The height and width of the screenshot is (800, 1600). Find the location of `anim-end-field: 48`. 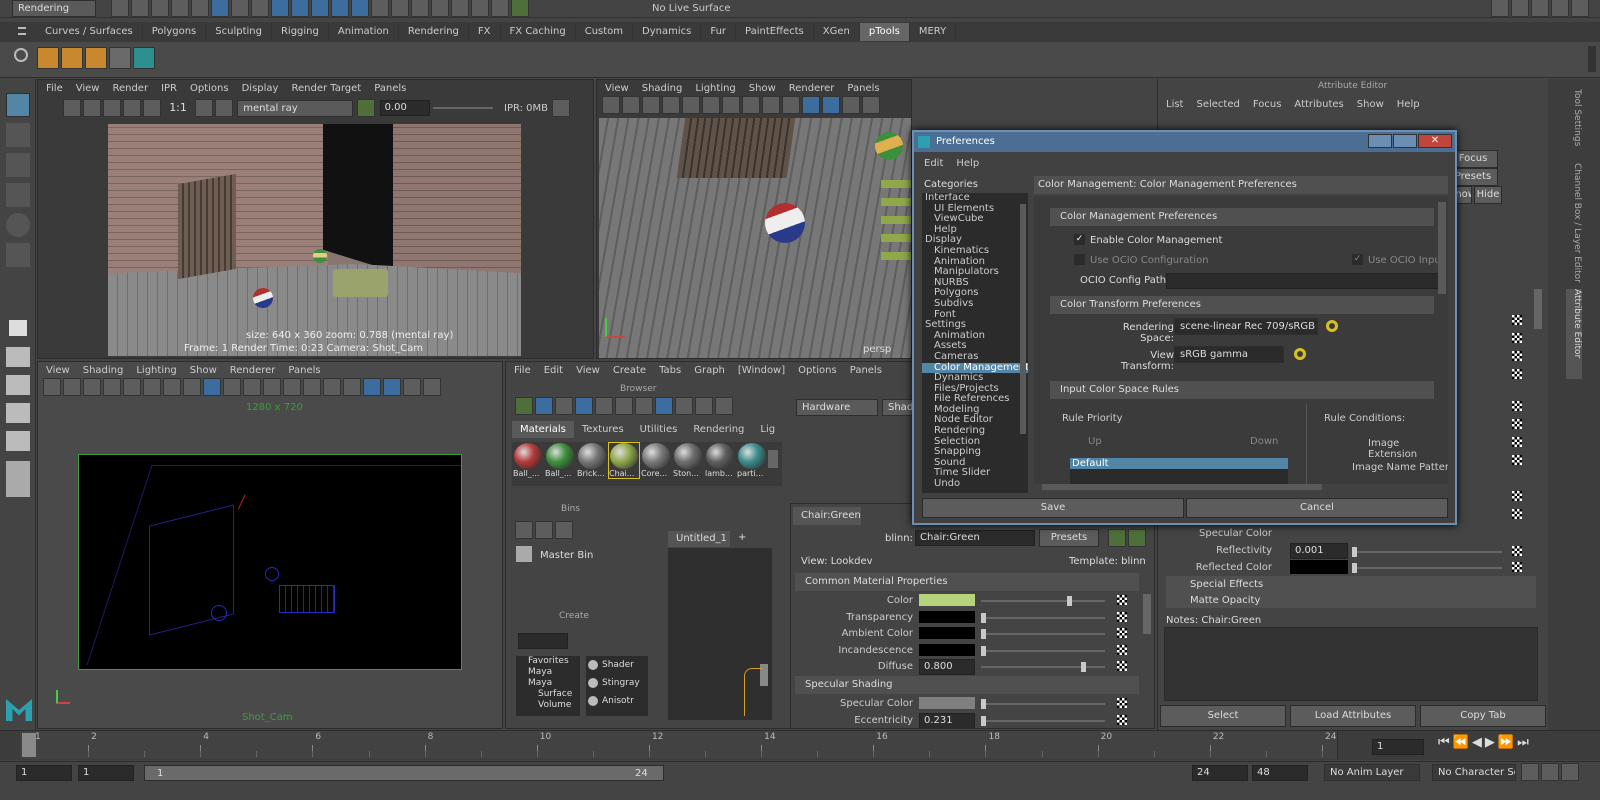

anim-end-field: 48 is located at coordinates (1280, 773).